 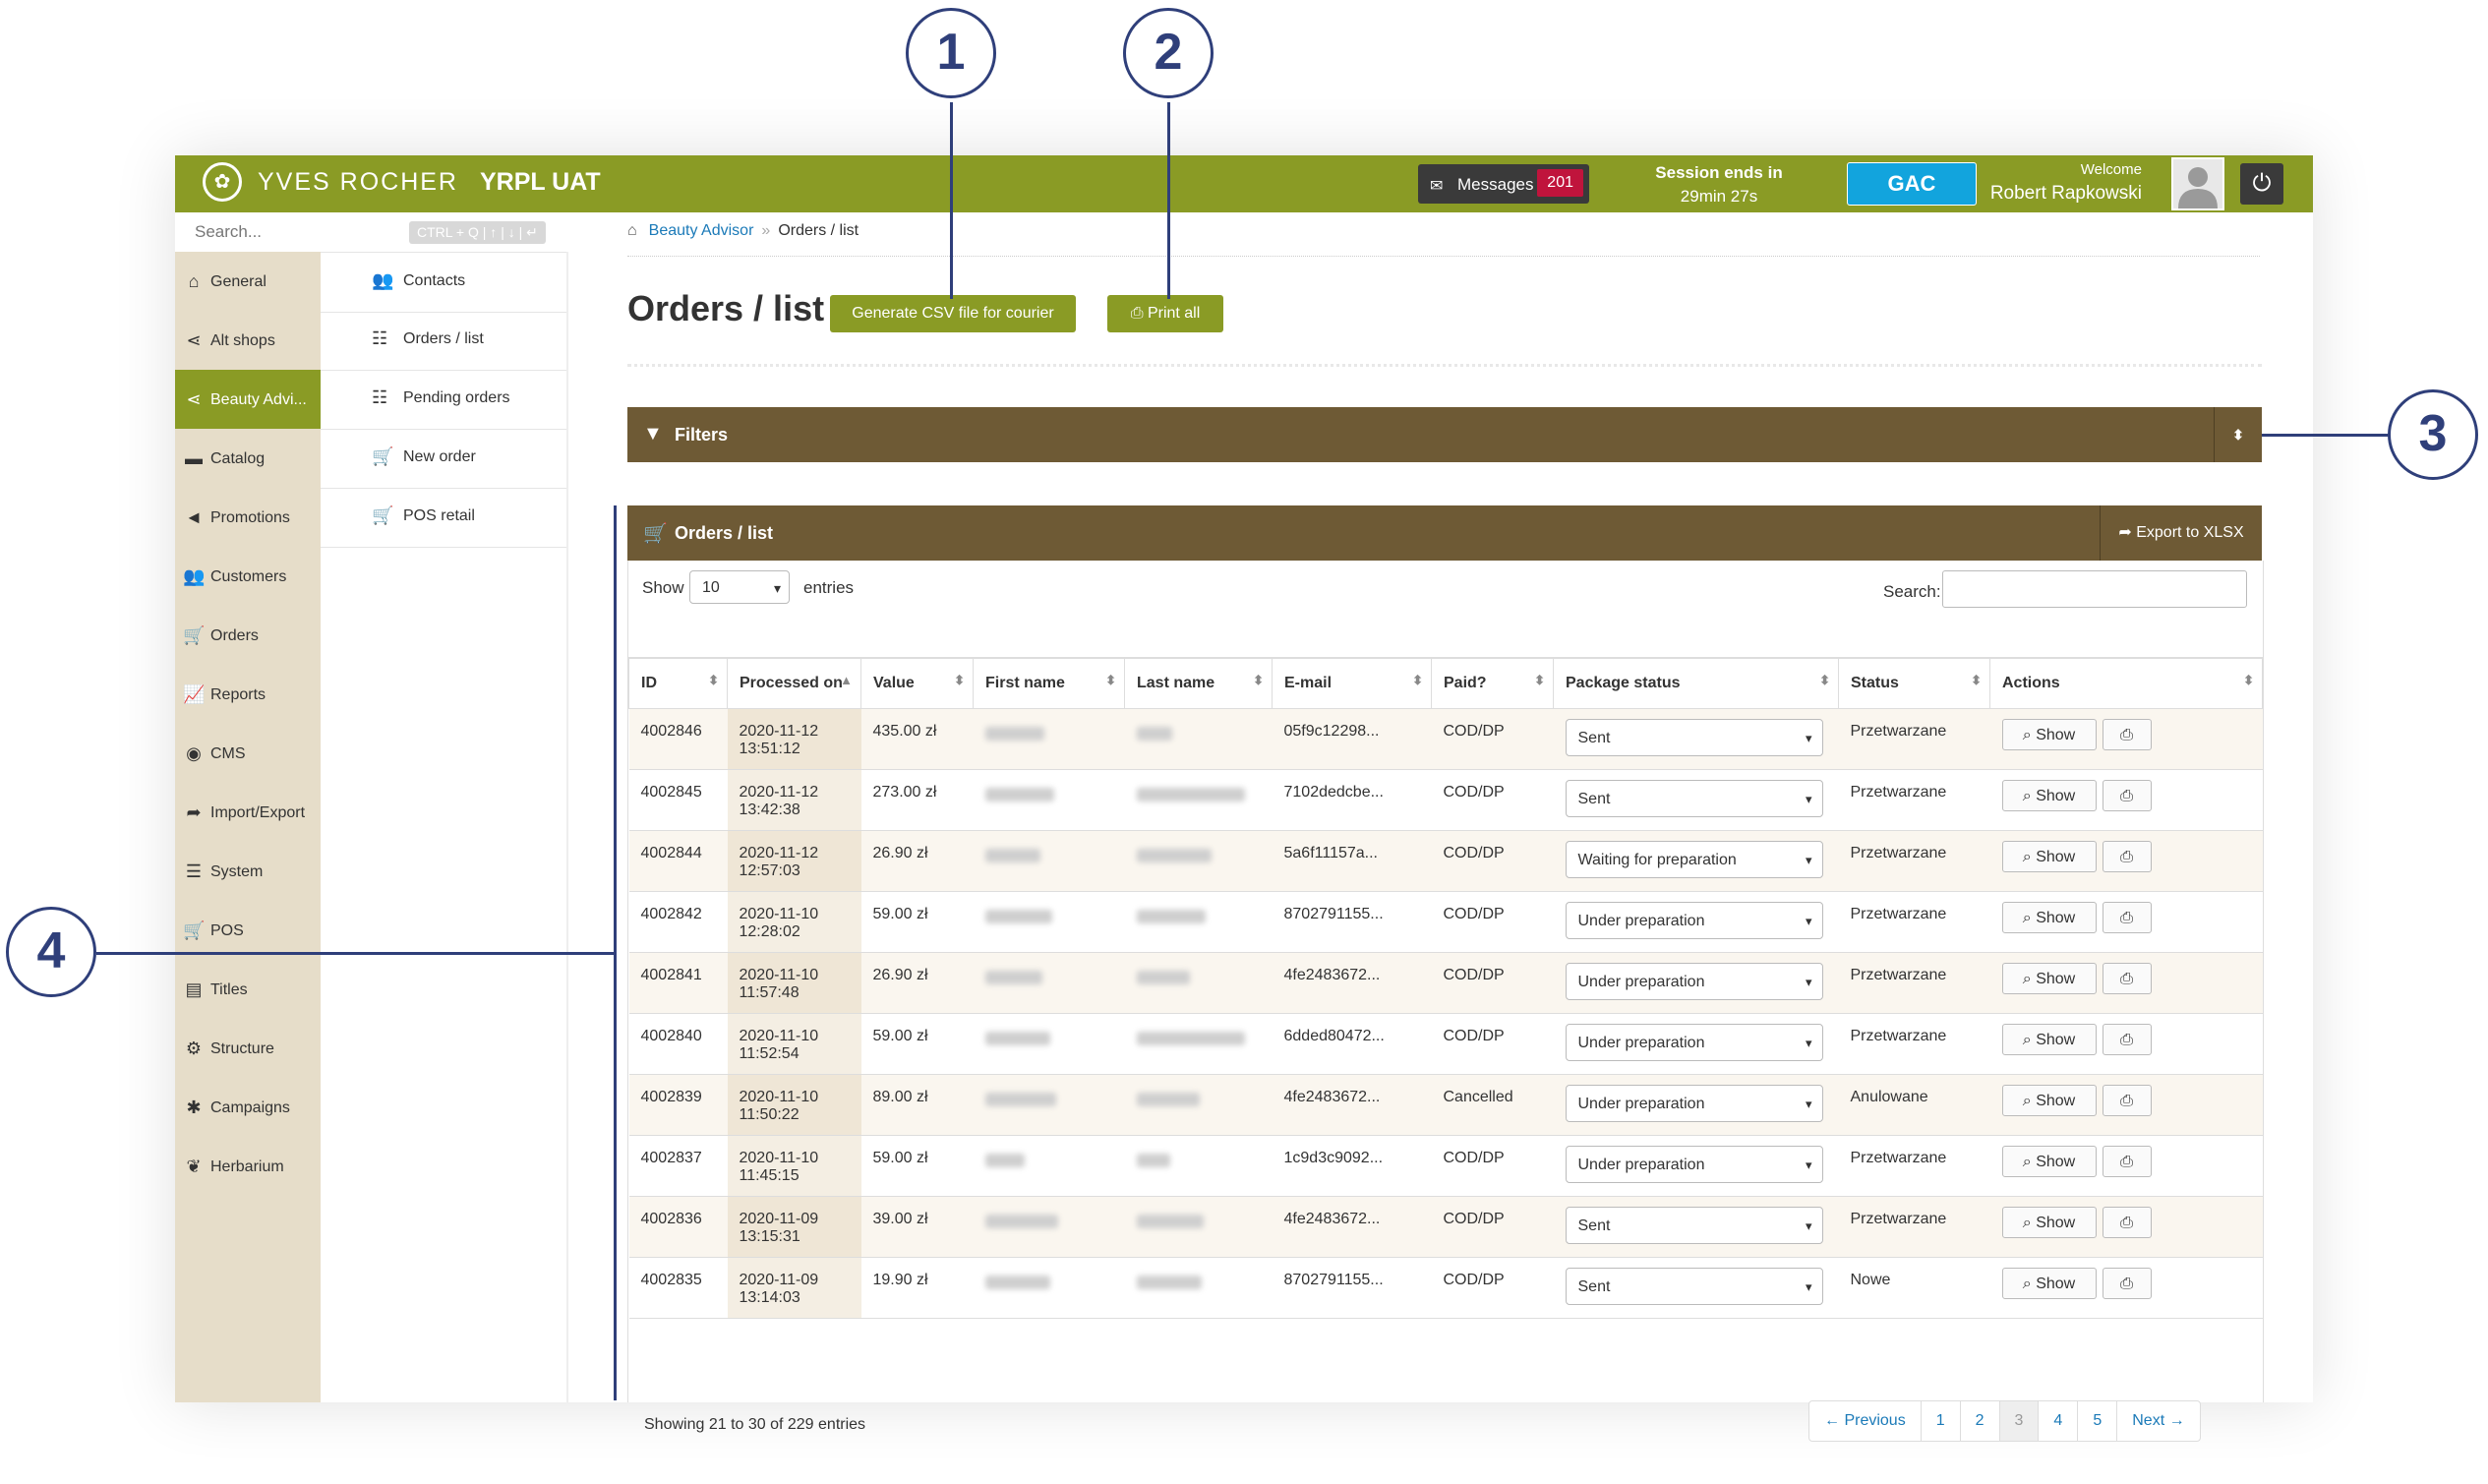 What do you see at coordinates (248, 1049) in the screenshot?
I see `sidebar-item-structure: ⚙ Structure` at bounding box center [248, 1049].